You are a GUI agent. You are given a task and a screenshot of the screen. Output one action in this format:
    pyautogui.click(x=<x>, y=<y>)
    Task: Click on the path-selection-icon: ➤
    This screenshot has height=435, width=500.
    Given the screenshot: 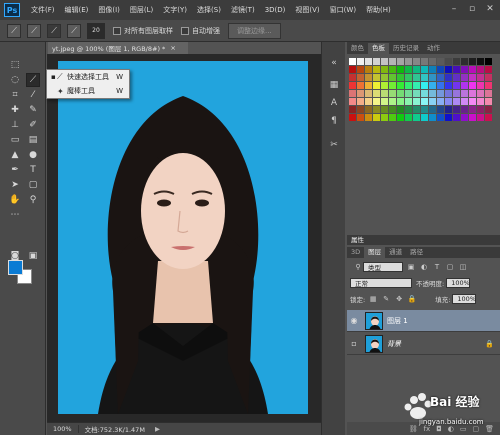 What is the action you would take?
    pyautogui.click(x=15, y=185)
    